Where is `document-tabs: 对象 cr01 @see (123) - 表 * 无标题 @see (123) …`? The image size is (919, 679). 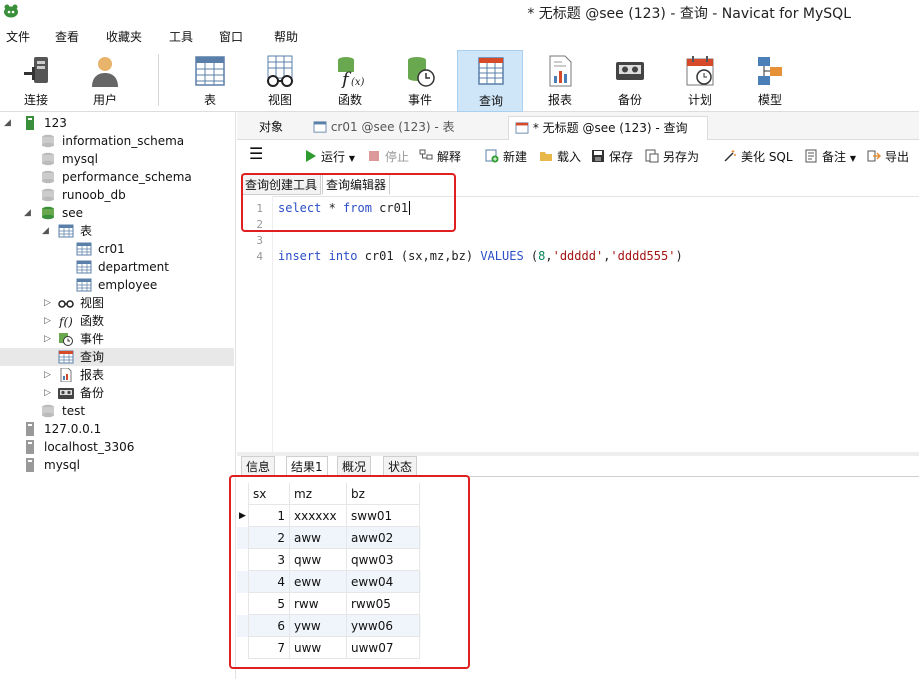 document-tabs: 对象 cr01 @see (123) - 表 * 无标题 @see (123) … is located at coordinates (578, 126).